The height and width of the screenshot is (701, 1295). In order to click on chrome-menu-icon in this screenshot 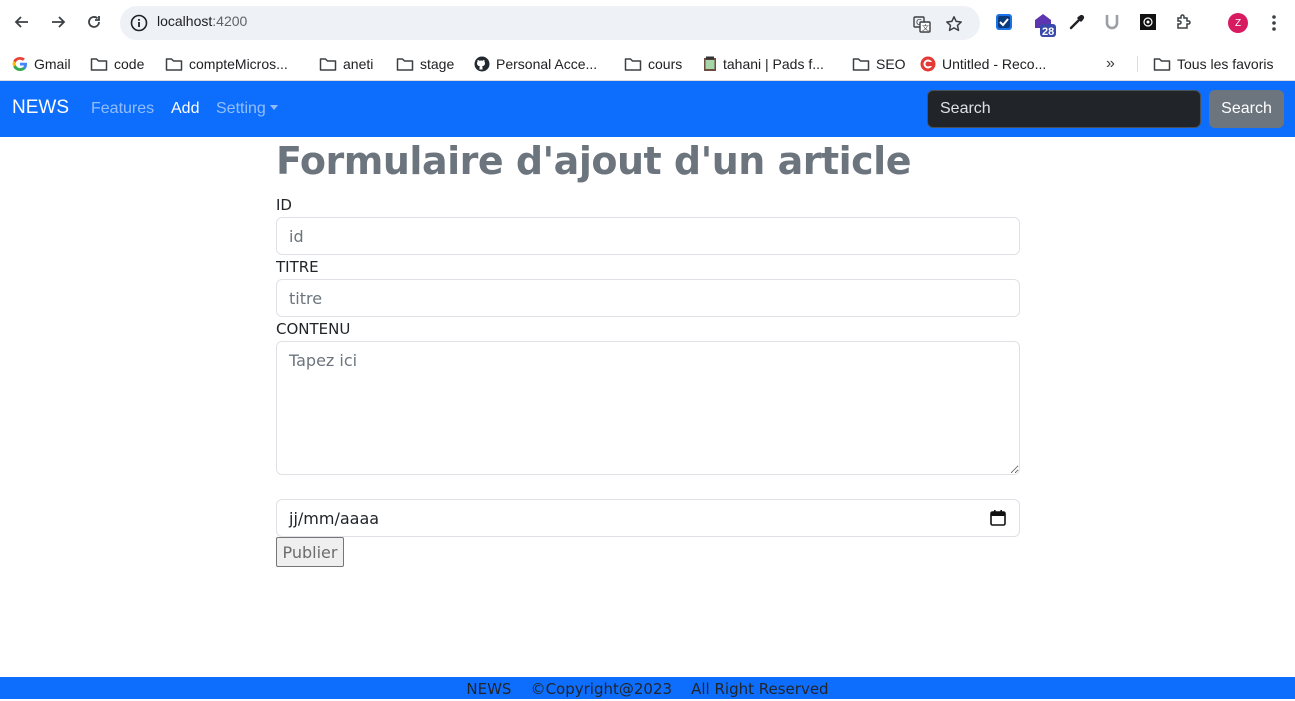, I will do `click(1274, 23)`.